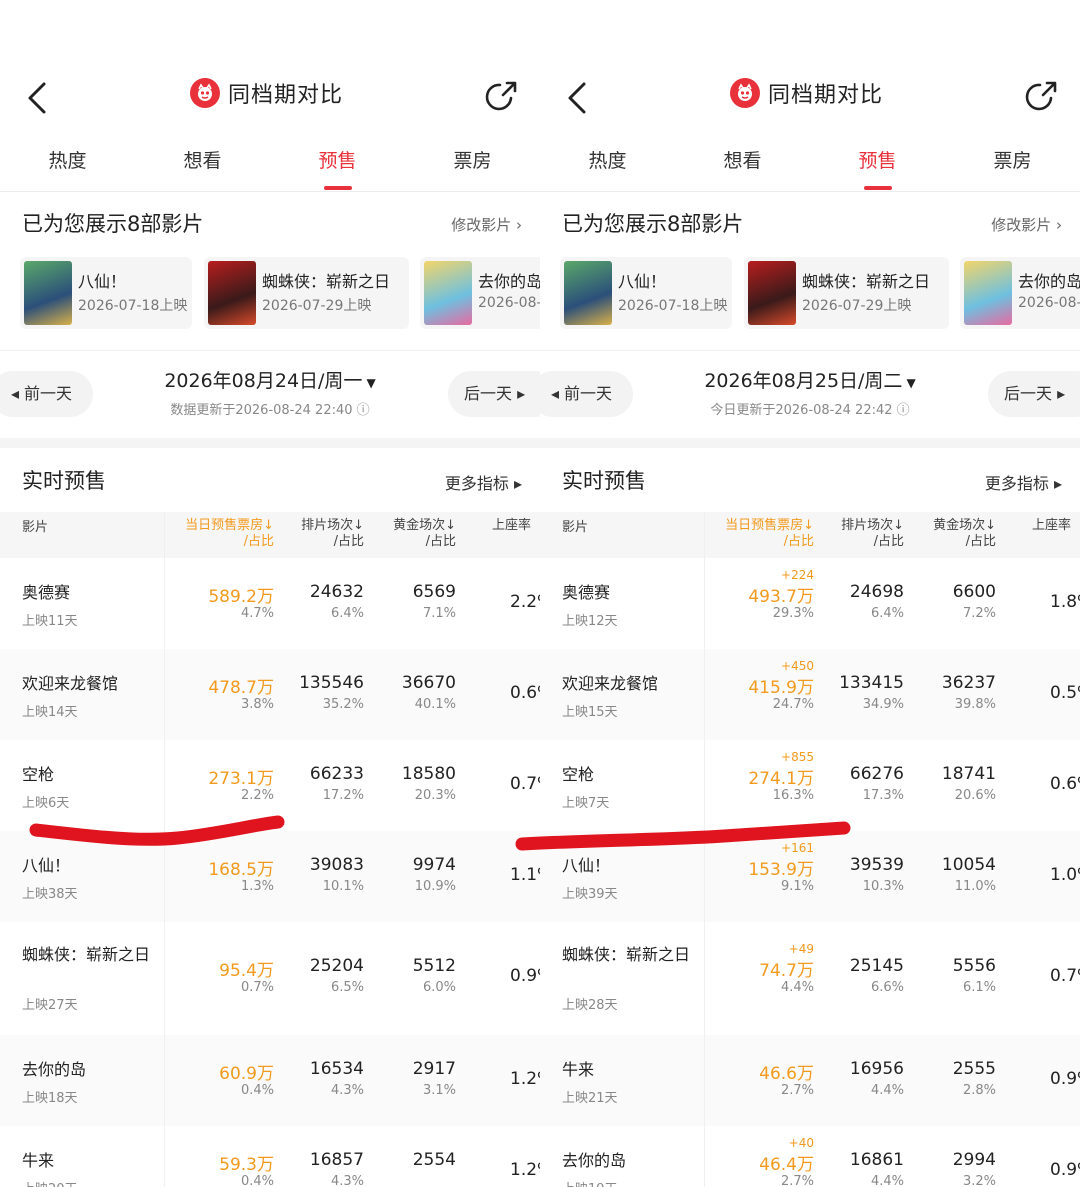 The image size is (1080, 1187). Describe the element at coordinates (434, 865) in the screenshot. I see `golden-value: 9974` at that location.